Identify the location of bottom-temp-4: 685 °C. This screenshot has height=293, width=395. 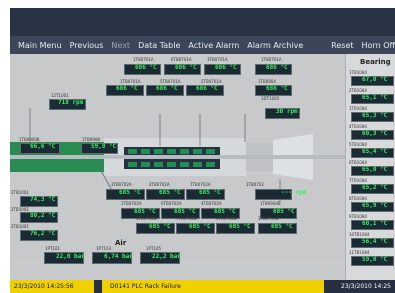
(145, 211).